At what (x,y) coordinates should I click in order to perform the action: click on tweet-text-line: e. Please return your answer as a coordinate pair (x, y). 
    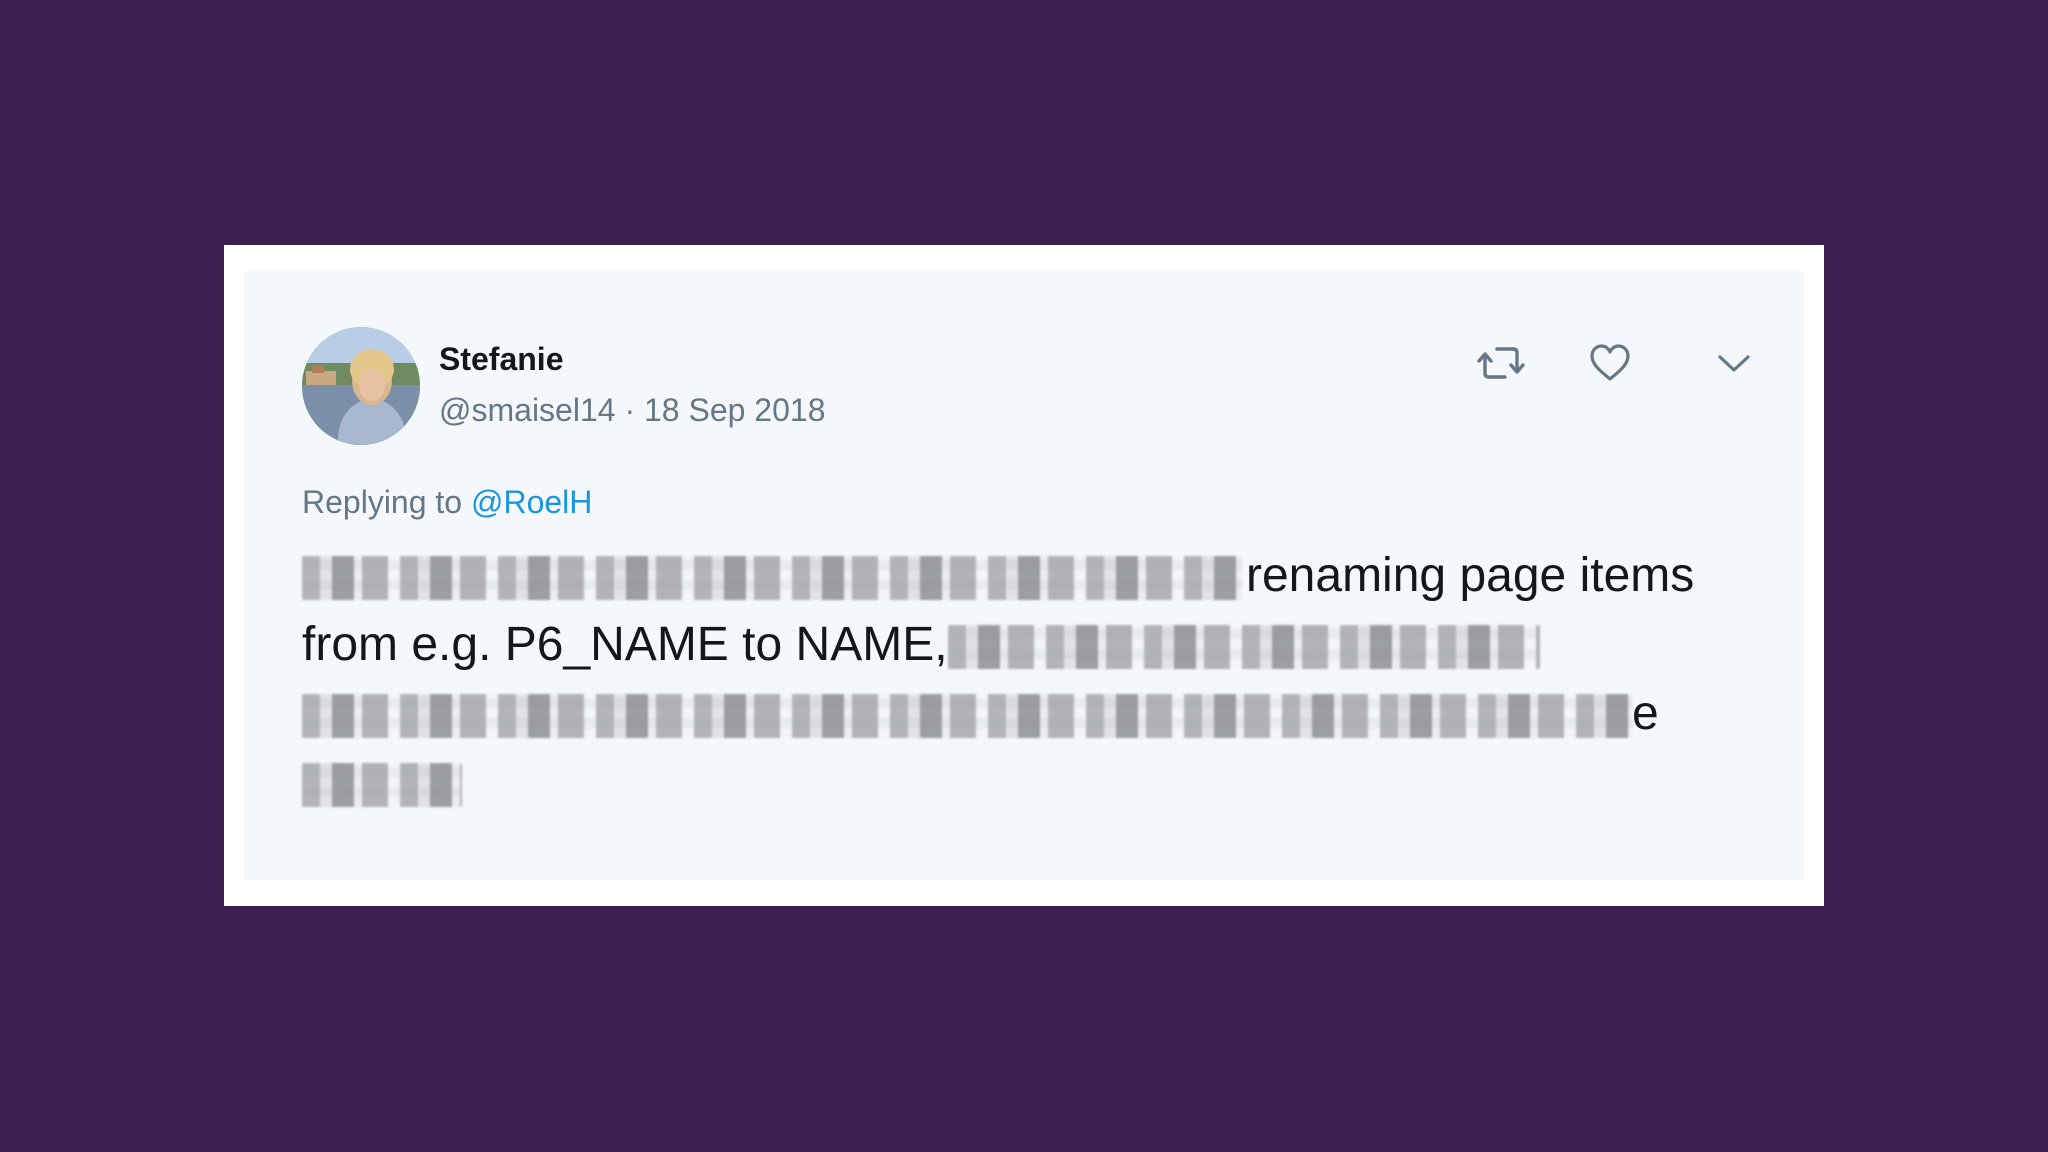
    Looking at the image, I should click on (1027, 713).